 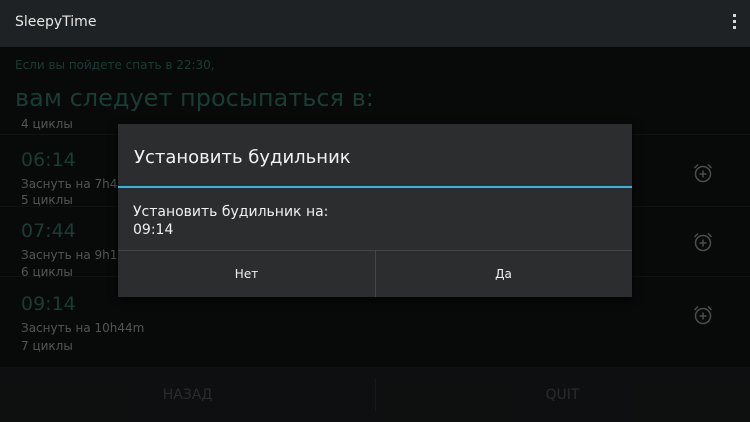 What do you see at coordinates (56, 22) in the screenshot?
I see `app-title: SleepyTime` at bounding box center [56, 22].